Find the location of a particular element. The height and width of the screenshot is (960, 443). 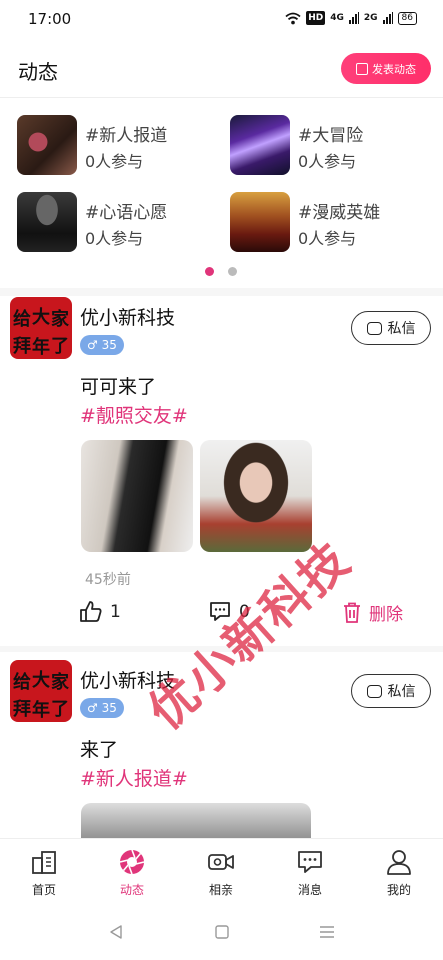

like-button: 1 is located at coordinates (100, 611).